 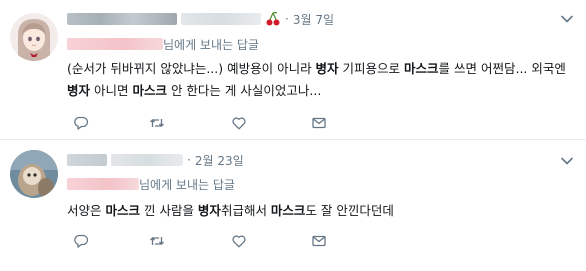 What do you see at coordinates (219, 160) in the screenshot?
I see `tweet-date: 2월 23일` at bounding box center [219, 160].